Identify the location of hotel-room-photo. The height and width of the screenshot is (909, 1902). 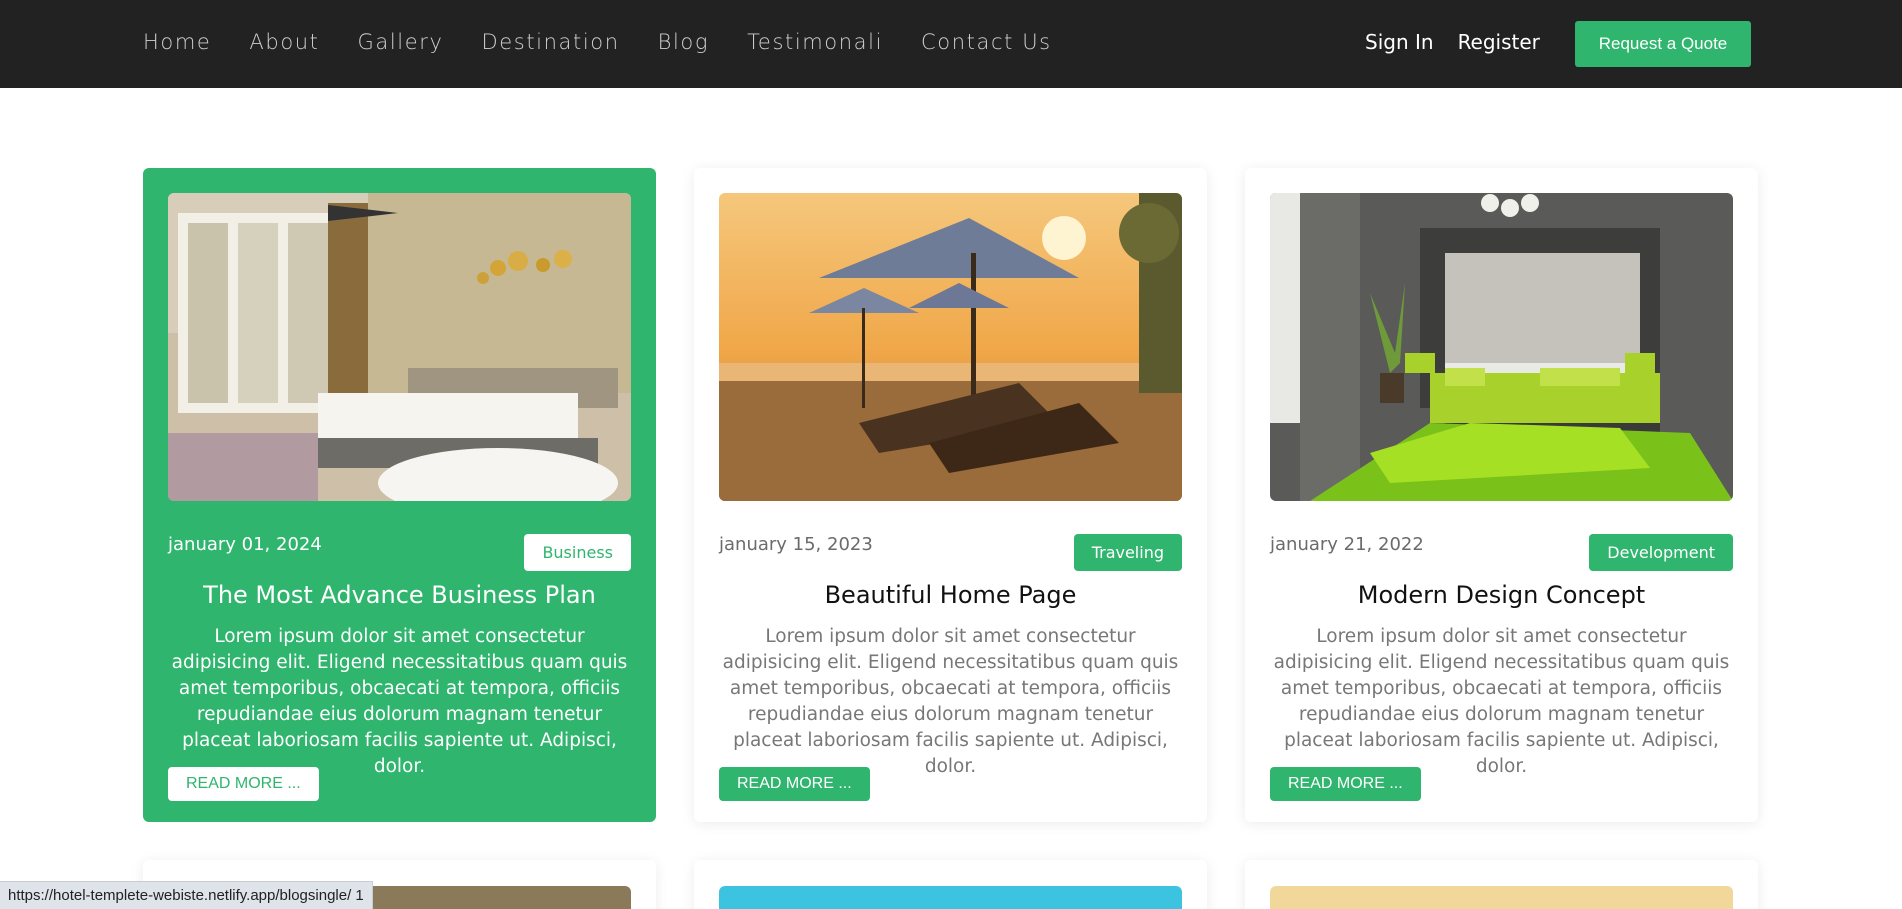
(399, 347).